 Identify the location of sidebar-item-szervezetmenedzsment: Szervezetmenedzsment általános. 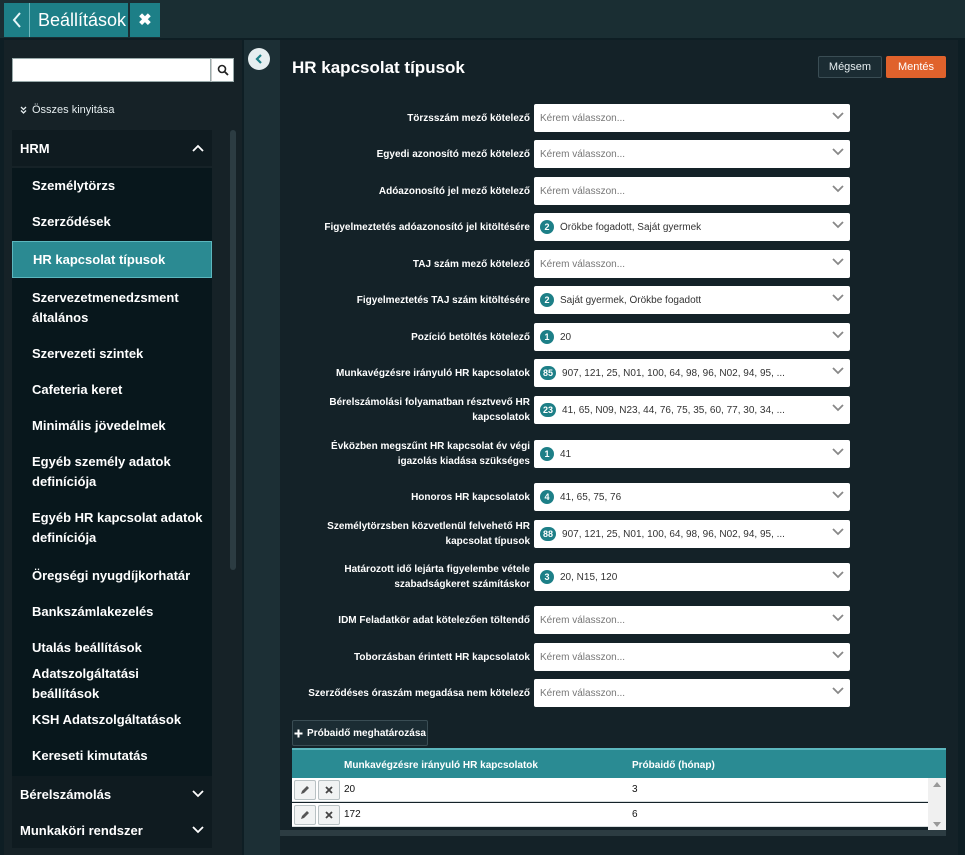
(112, 308).